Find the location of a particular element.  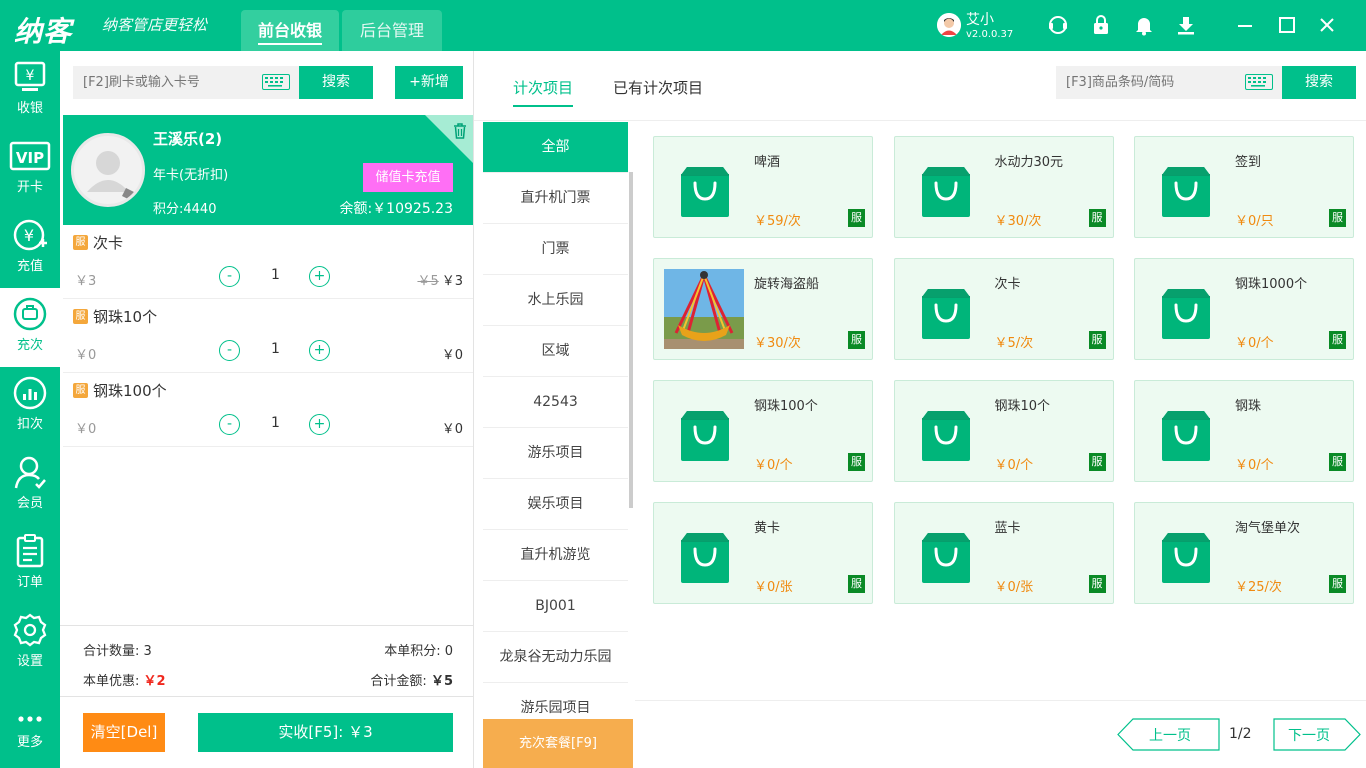

category-item: 直升机门票 is located at coordinates (555, 198).